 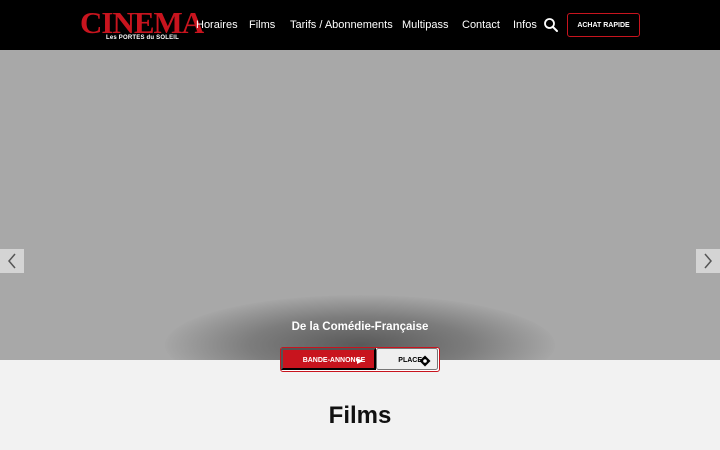 I want to click on nav-multipass: Multipass, so click(x=425, y=25).